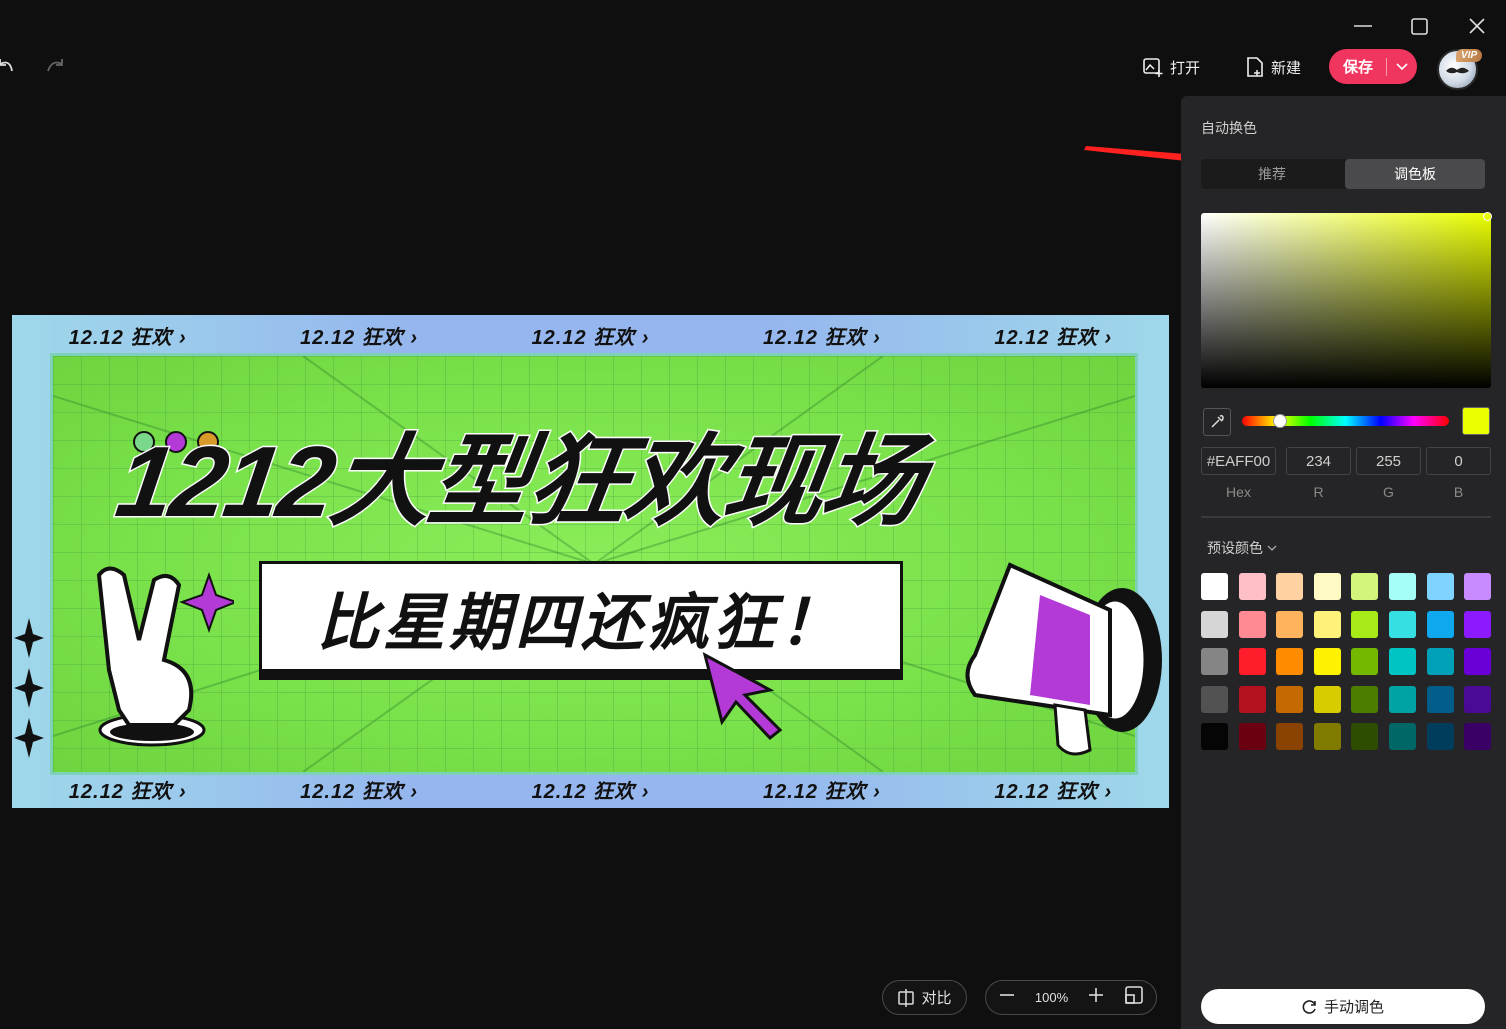 The width and height of the screenshot is (1506, 1029). I want to click on mode-tabs: 推荐 调色板, so click(1343, 174).